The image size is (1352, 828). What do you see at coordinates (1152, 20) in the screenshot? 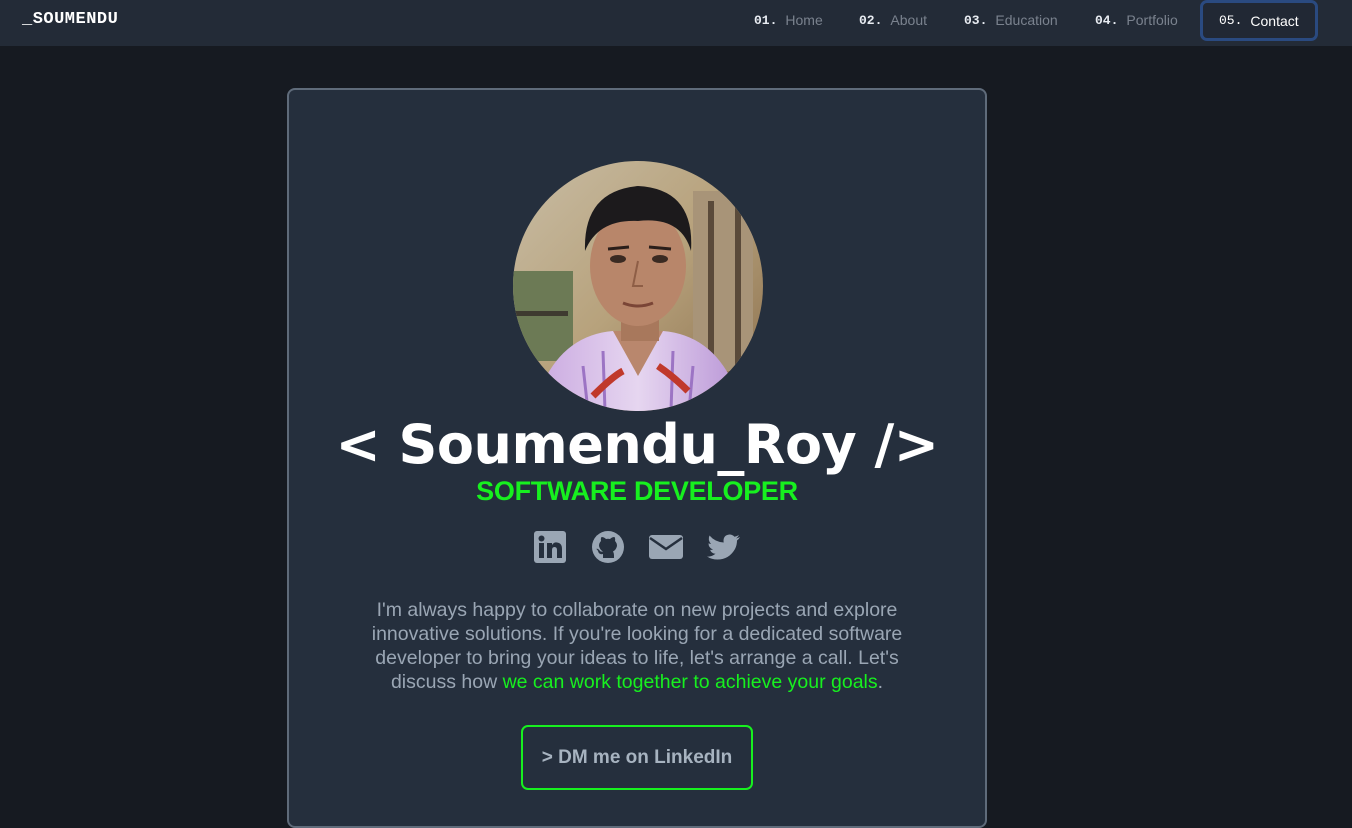
I see `nav-label: Portfolio` at bounding box center [1152, 20].